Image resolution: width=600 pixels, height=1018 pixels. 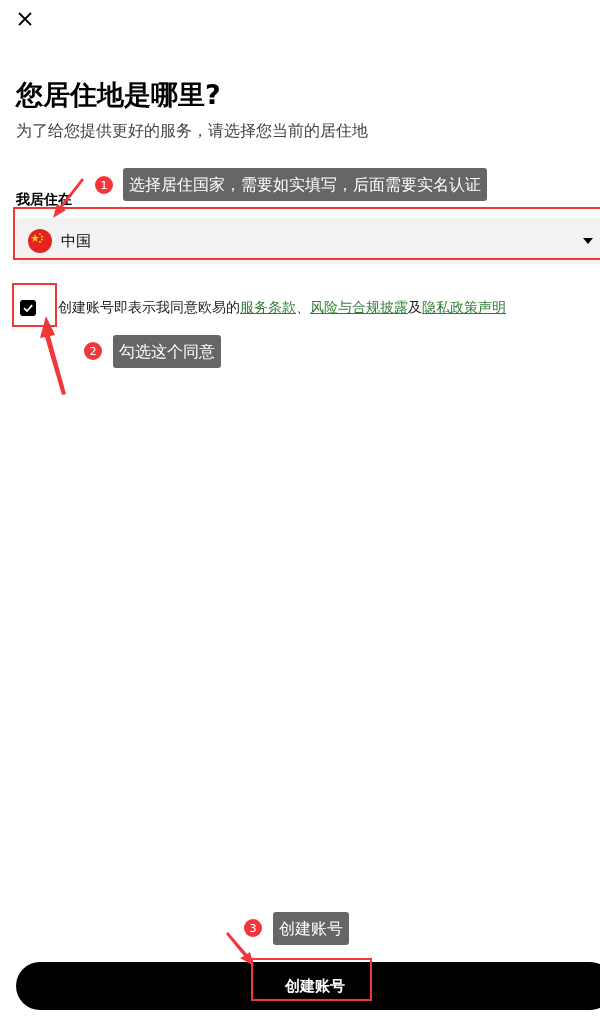 I want to click on terms-link: 服务条款, so click(x=268, y=307).